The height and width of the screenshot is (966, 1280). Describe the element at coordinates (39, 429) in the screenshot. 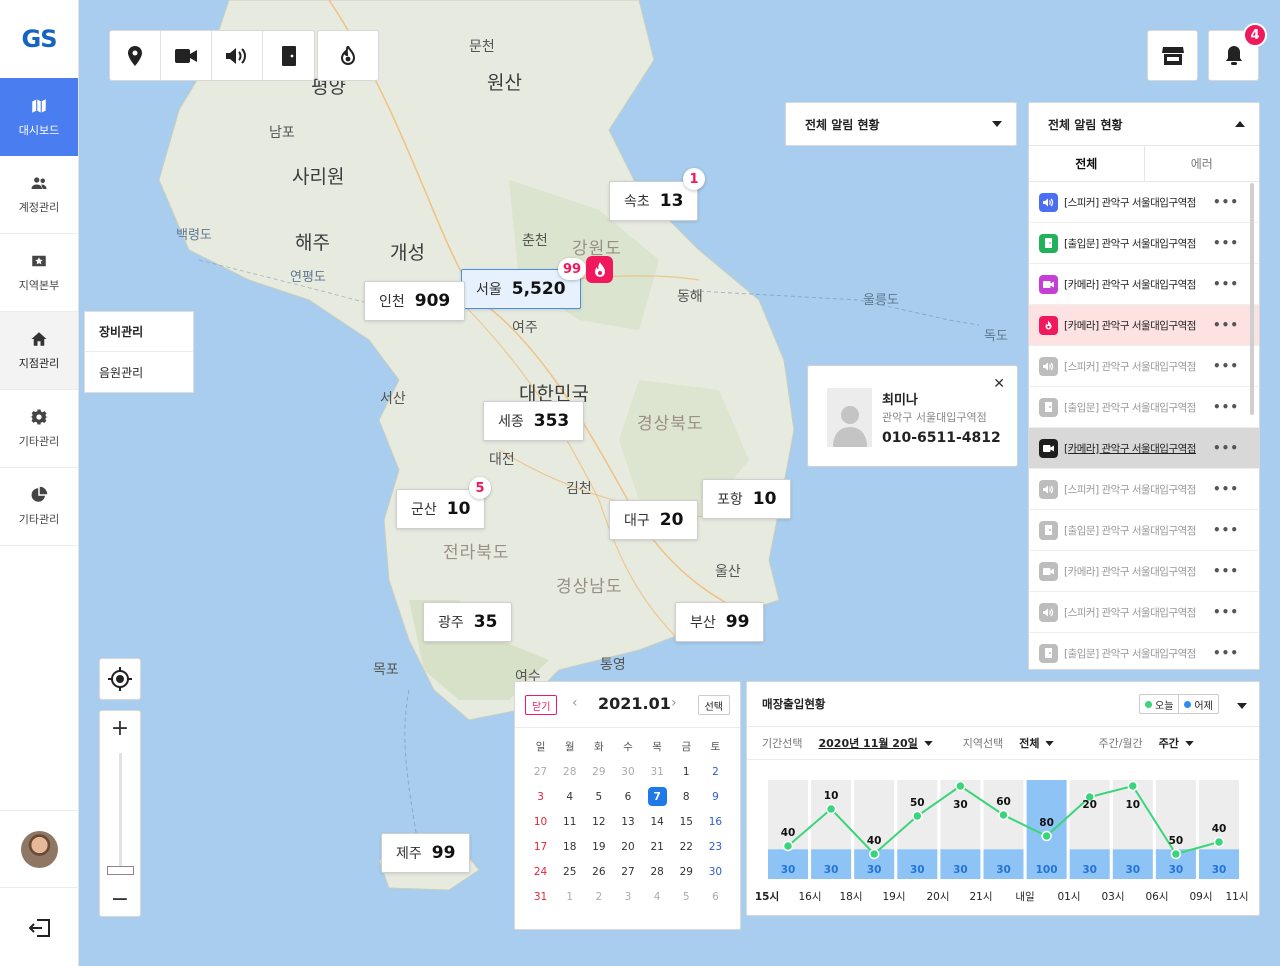

I see `sidebar-item-etc-1: 기타관리` at that location.